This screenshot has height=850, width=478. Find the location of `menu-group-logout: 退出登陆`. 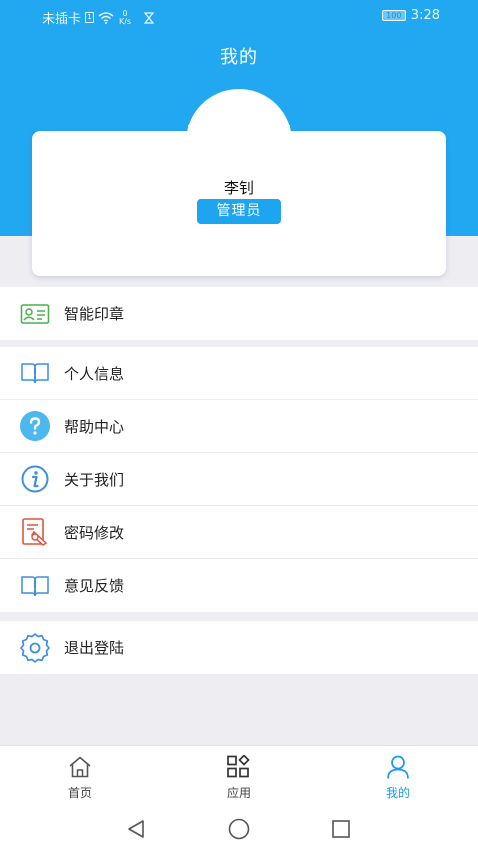

menu-group-logout: 退出登陆 is located at coordinates (239, 647).